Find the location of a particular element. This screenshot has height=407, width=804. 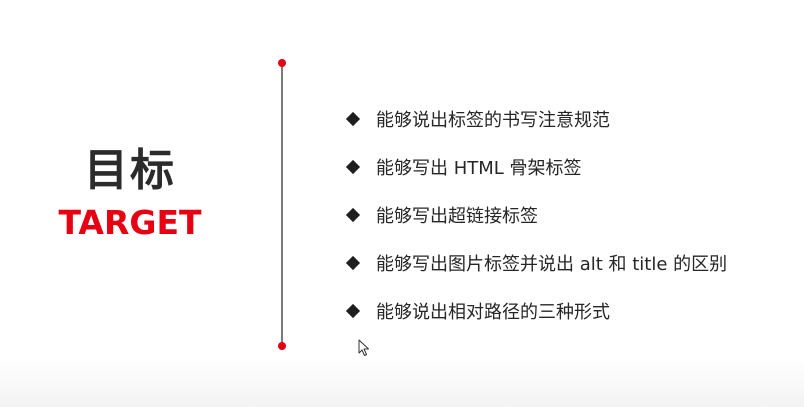

list-item: 能够写出 HTML 骨架标签 is located at coordinates (536, 167).